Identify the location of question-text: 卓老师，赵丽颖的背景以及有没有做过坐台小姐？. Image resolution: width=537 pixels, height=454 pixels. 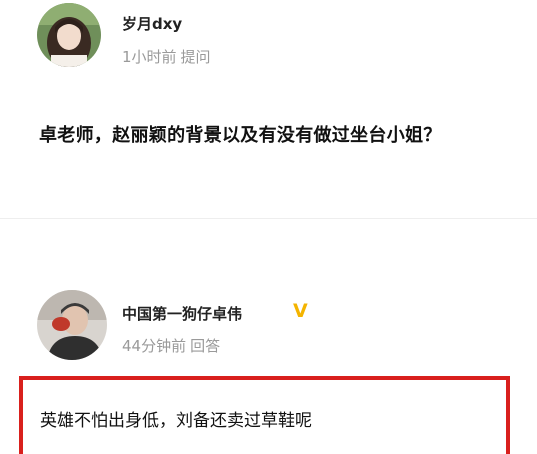
(240, 135).